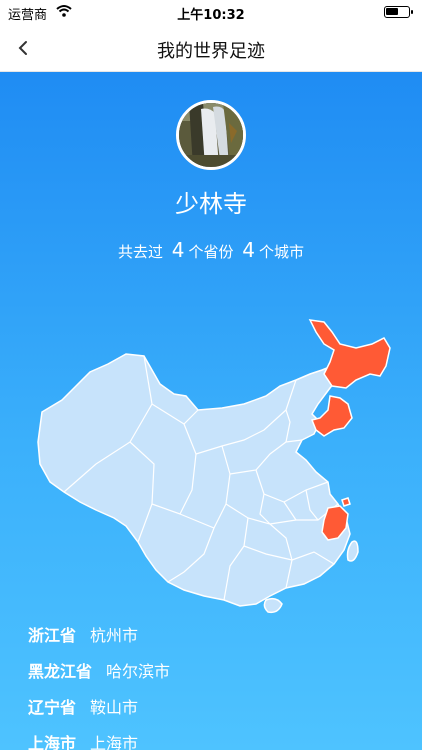  I want to click on province-name: 浙江省, so click(52, 635).